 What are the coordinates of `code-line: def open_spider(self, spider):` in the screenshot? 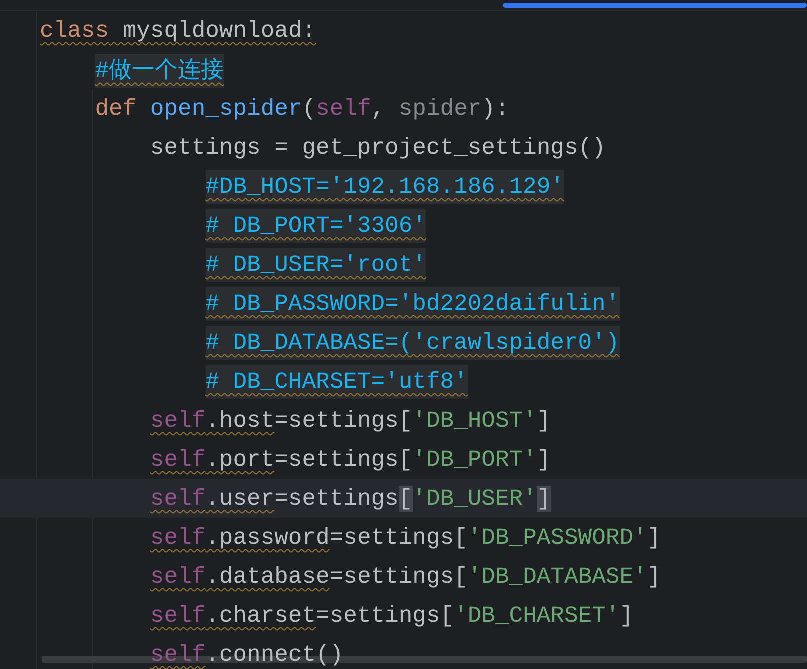 It's located at (302, 109).